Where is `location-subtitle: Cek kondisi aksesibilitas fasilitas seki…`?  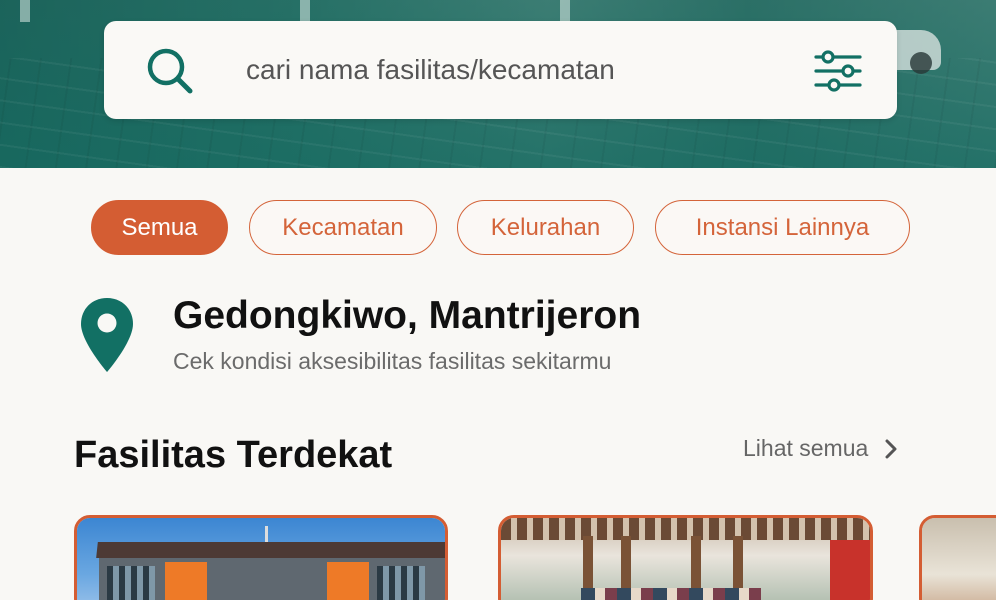
location-subtitle: Cek kondisi aksesibilitas fasilitas seki… is located at coordinates (392, 361).